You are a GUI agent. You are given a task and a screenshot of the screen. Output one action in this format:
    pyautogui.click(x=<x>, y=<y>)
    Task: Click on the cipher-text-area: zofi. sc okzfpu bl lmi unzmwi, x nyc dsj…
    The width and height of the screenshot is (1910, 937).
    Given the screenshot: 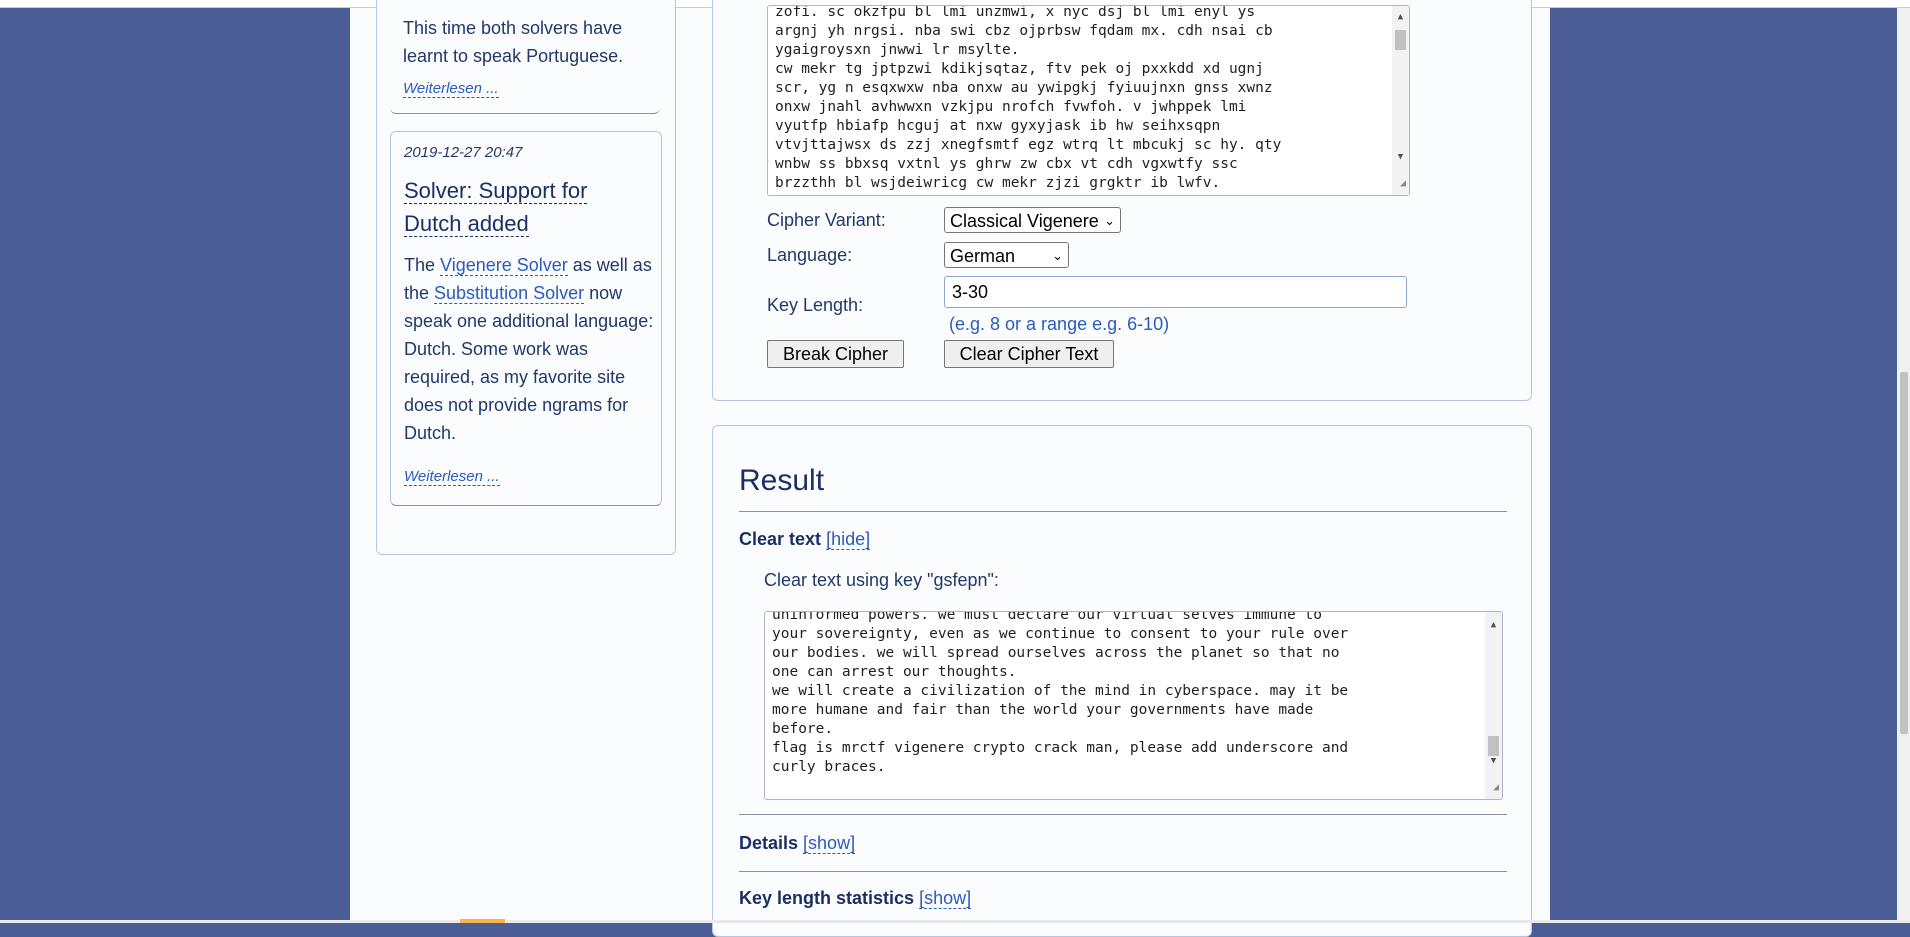 What is the action you would take?
    pyautogui.click(x=1088, y=100)
    